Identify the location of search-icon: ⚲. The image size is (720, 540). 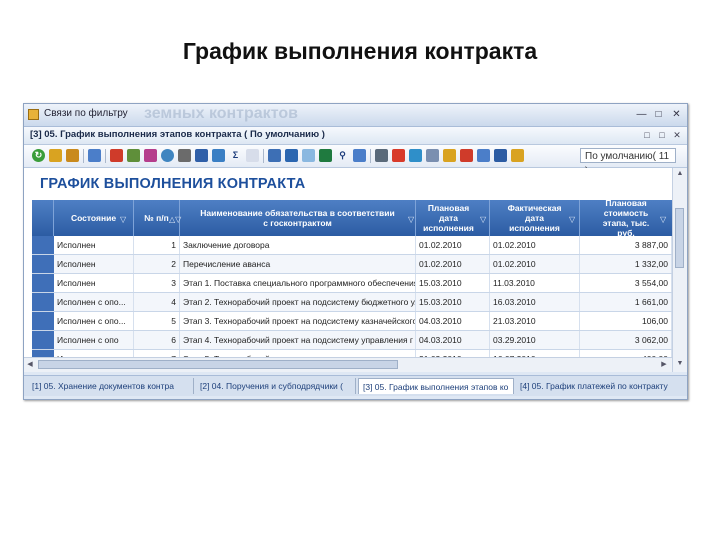
(342, 155).